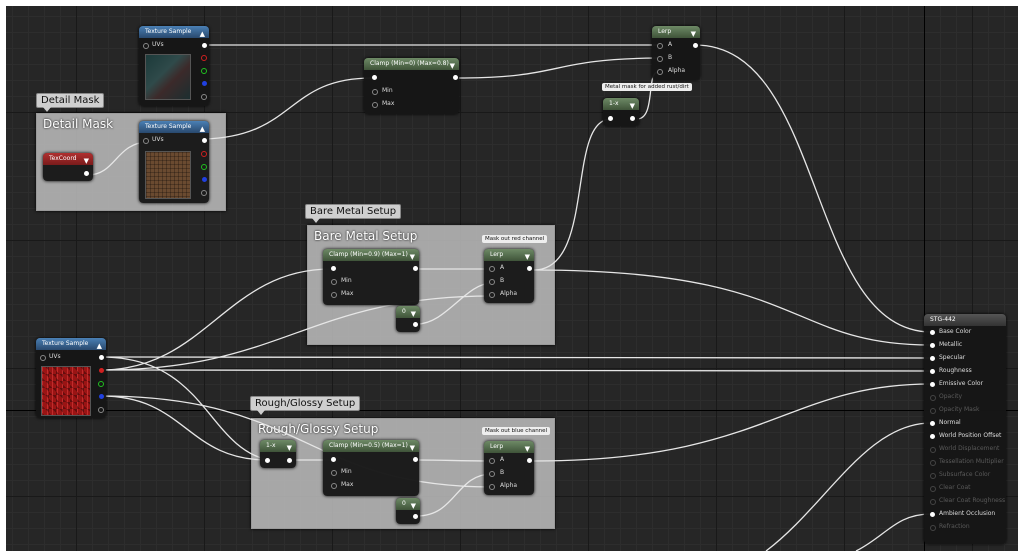 Image resolution: width=1024 pixels, height=557 pixels. What do you see at coordinates (676, 53) in the screenshot?
I see `node-lerp-top: Lerp ▼ A B Alpha` at bounding box center [676, 53].